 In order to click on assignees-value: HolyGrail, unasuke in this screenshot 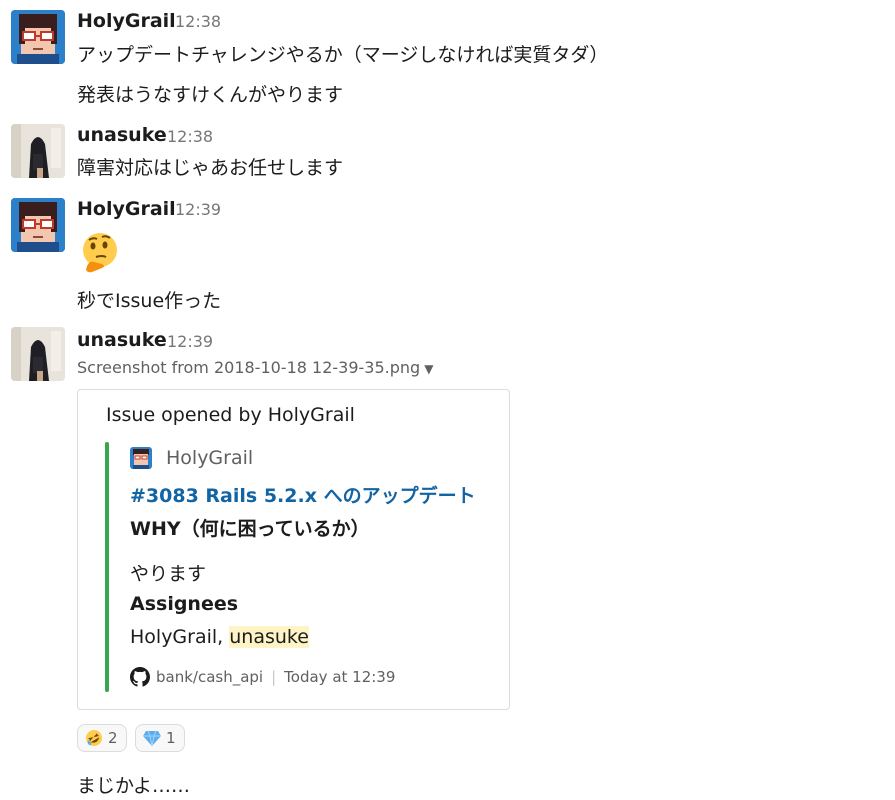, I will do `click(219, 637)`.